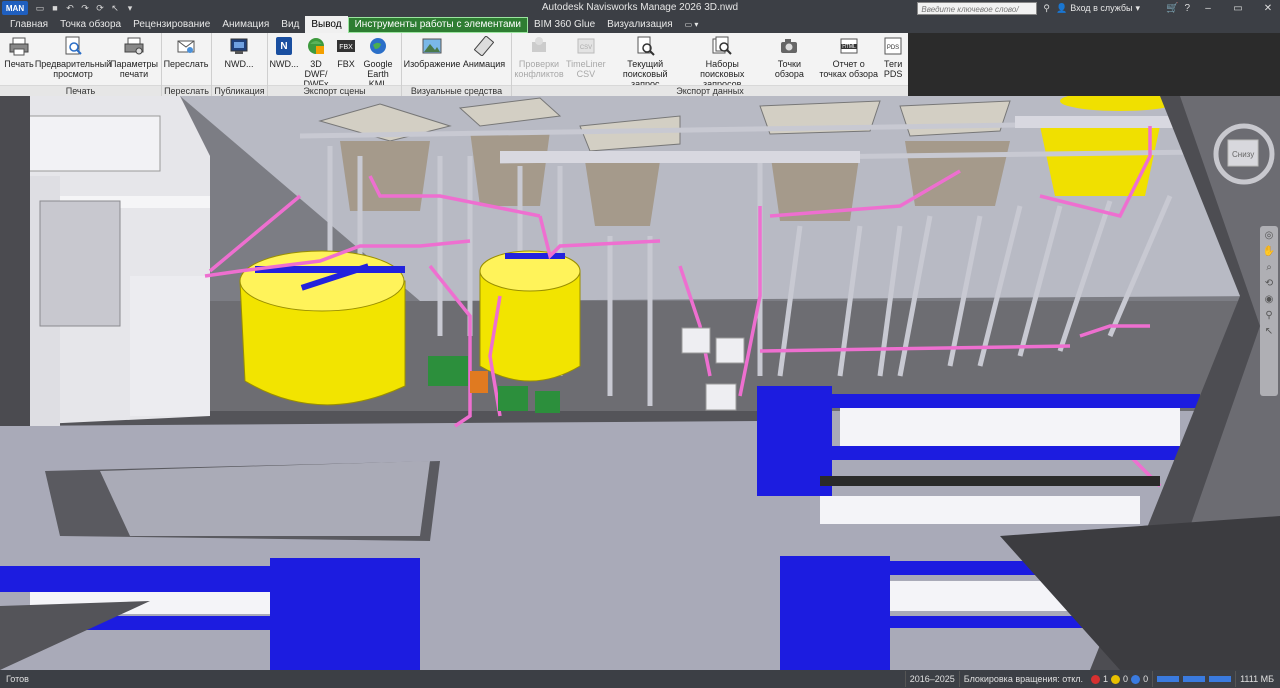  Describe the element at coordinates (586, 69) in the screenshot. I see `timeliner-csv-label: TimeLiner CSV` at that location.